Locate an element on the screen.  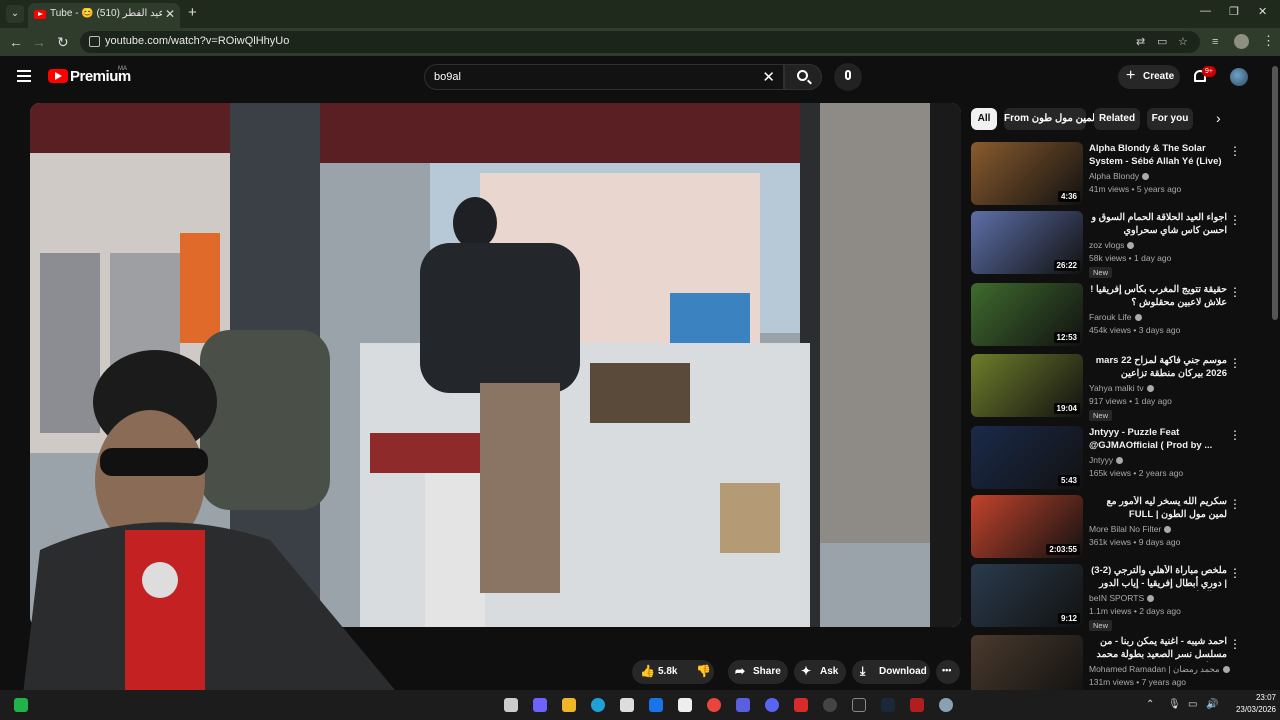
channel-label: More Bilal No Filter is located at coordinates (1125, 529).